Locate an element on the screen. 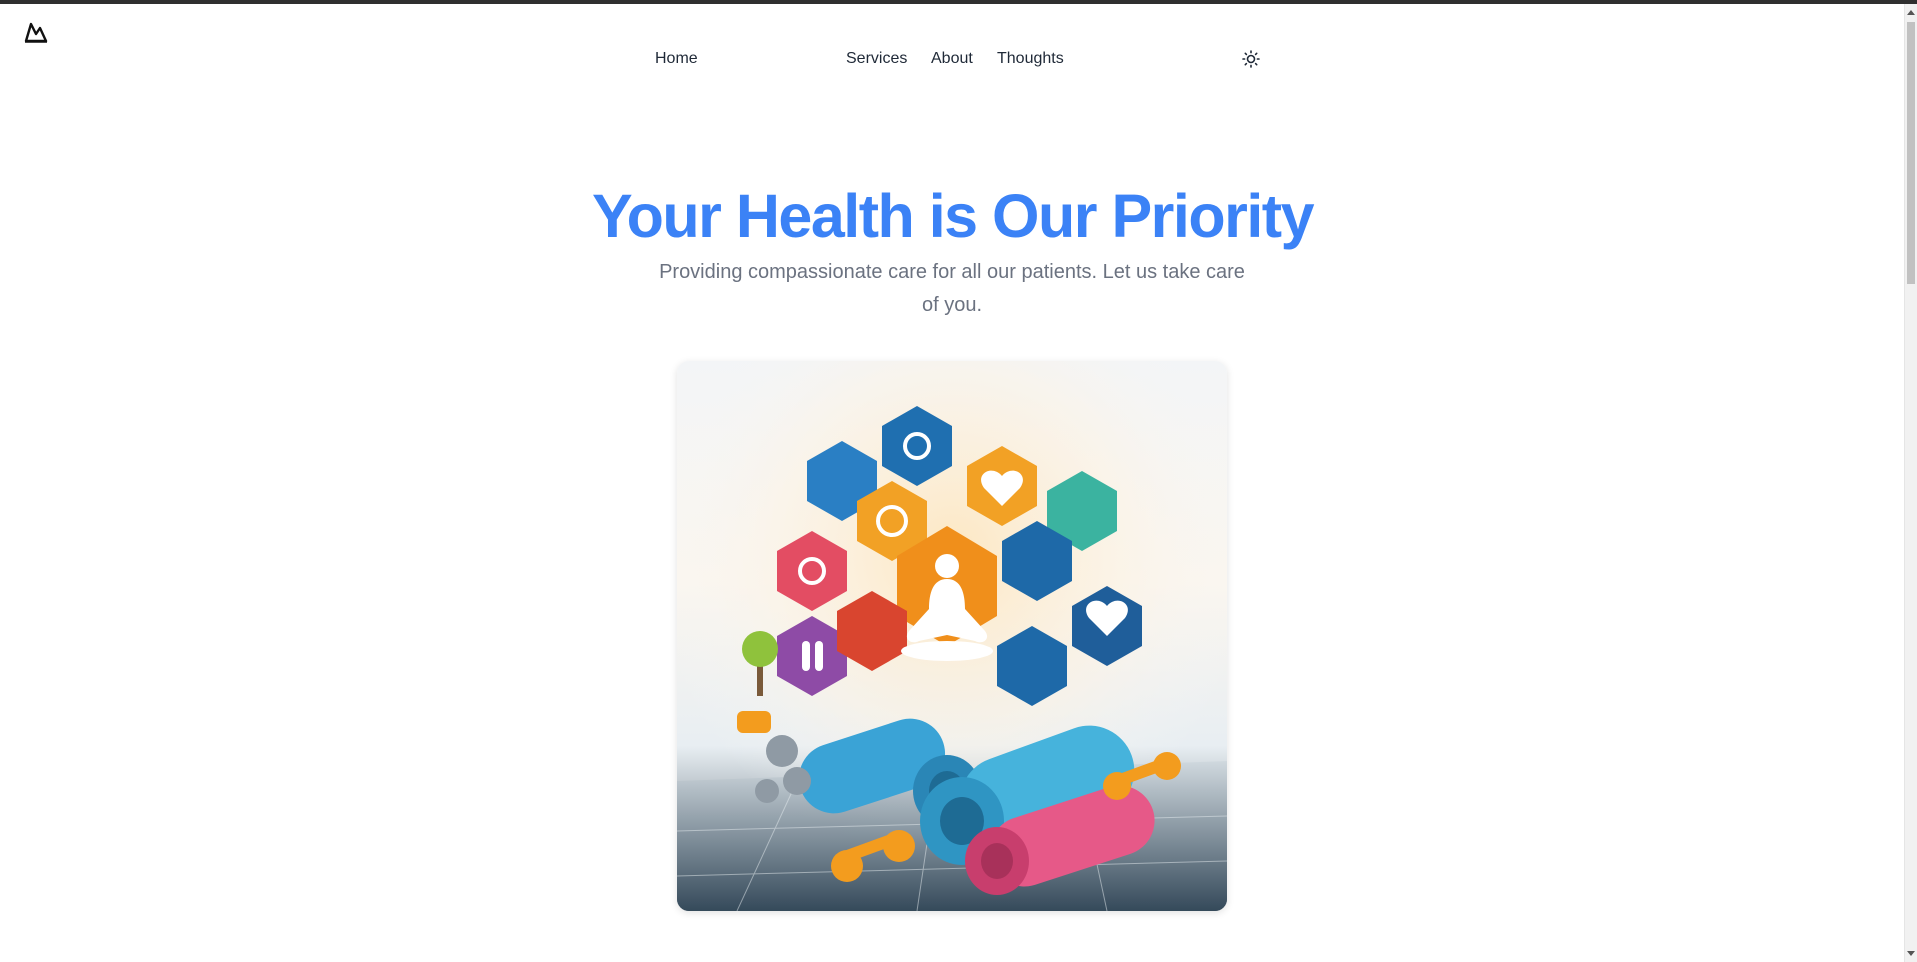 Image resolution: width=1917 pixels, height=962 pixels. nav-home-link: Home is located at coordinates (676, 59).